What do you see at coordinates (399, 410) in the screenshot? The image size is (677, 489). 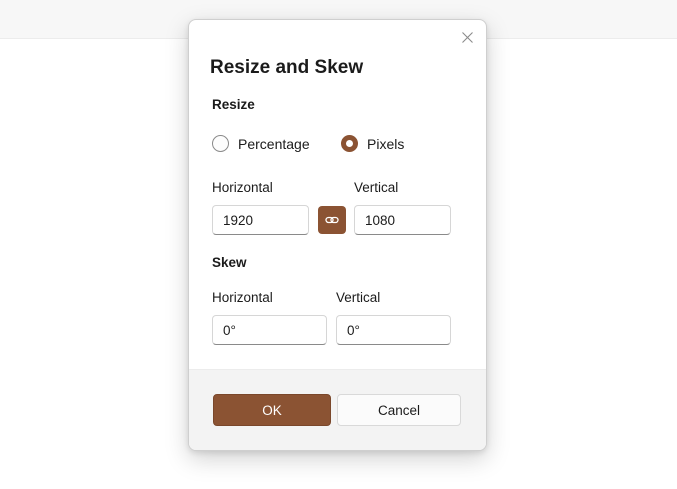 I see `cancel-button: Cancel` at bounding box center [399, 410].